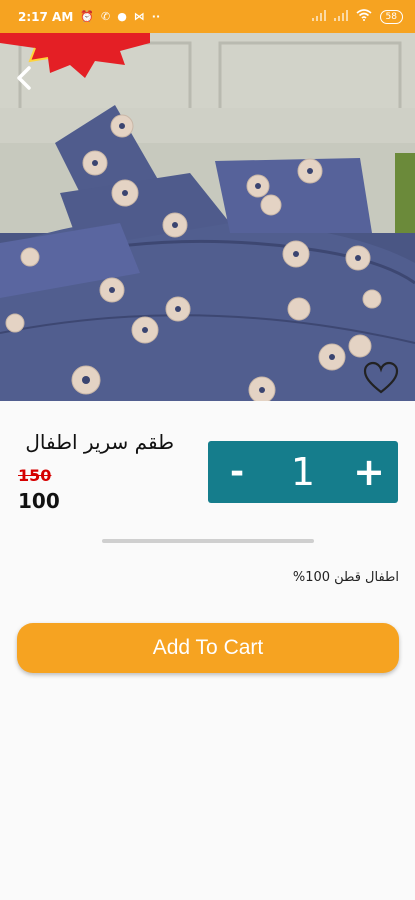 This screenshot has width=415, height=900. What do you see at coordinates (105, 16) in the screenshot?
I see `whatsapp-icon: ✆` at bounding box center [105, 16].